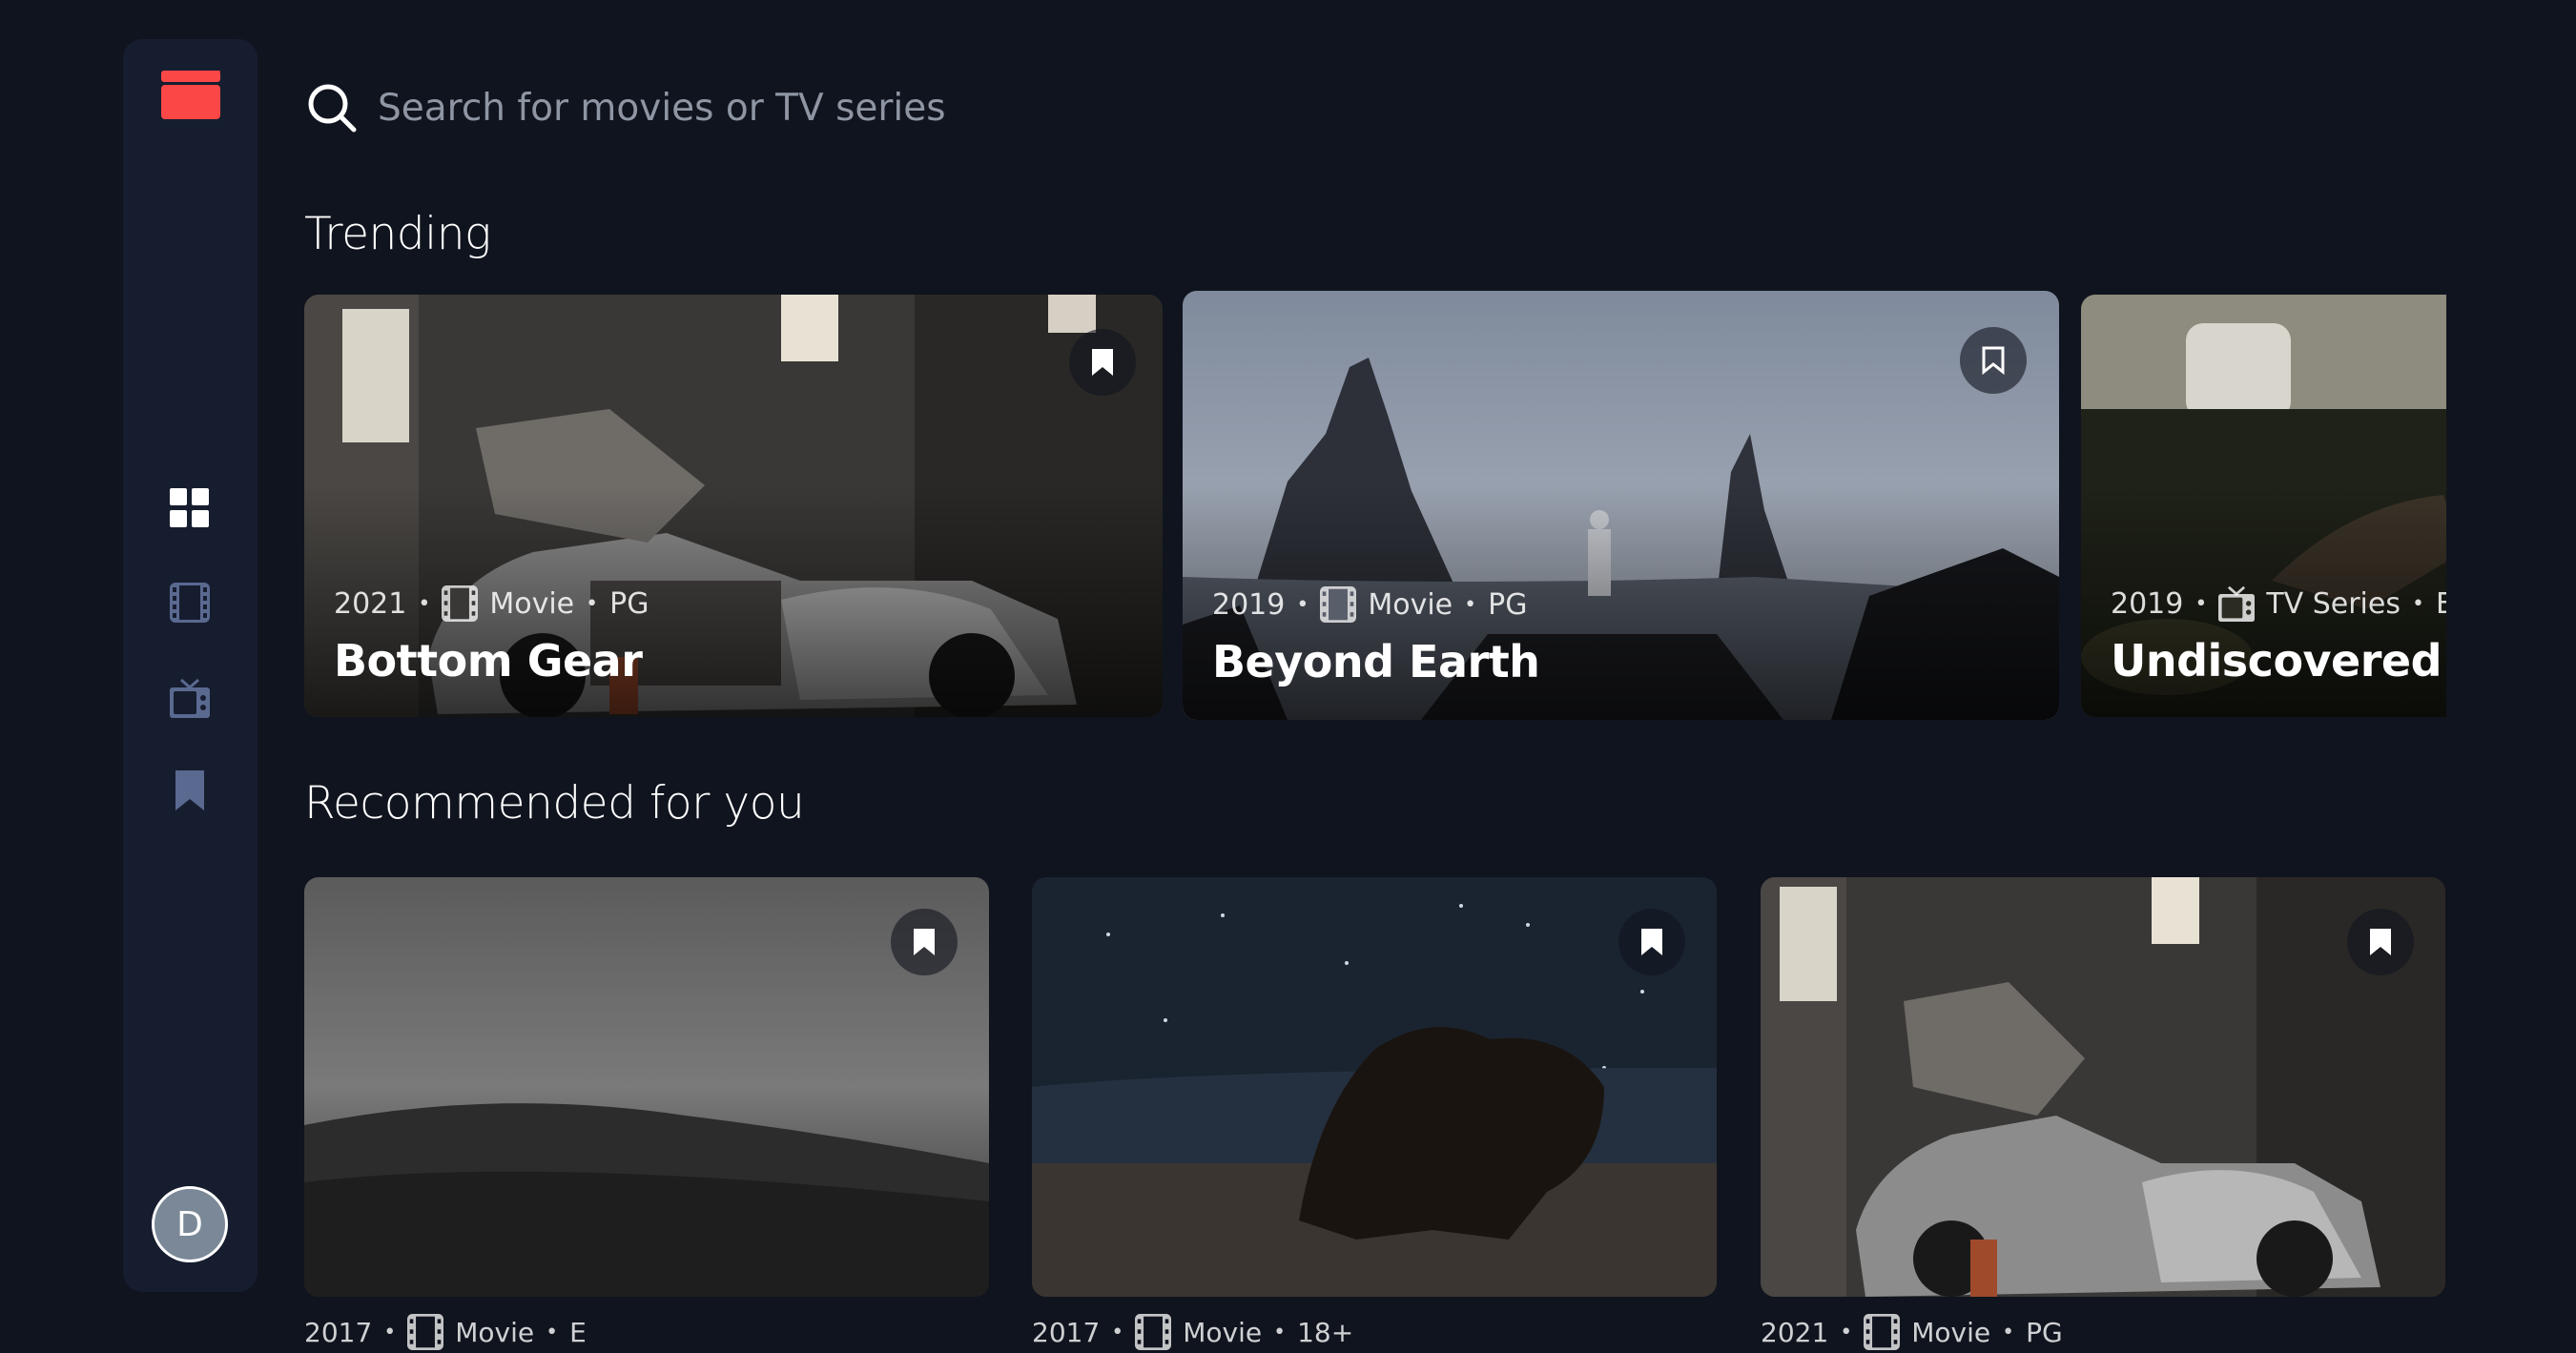 This screenshot has height=1353, width=2576. What do you see at coordinates (332, 108) in the screenshot?
I see `search-icon` at bounding box center [332, 108].